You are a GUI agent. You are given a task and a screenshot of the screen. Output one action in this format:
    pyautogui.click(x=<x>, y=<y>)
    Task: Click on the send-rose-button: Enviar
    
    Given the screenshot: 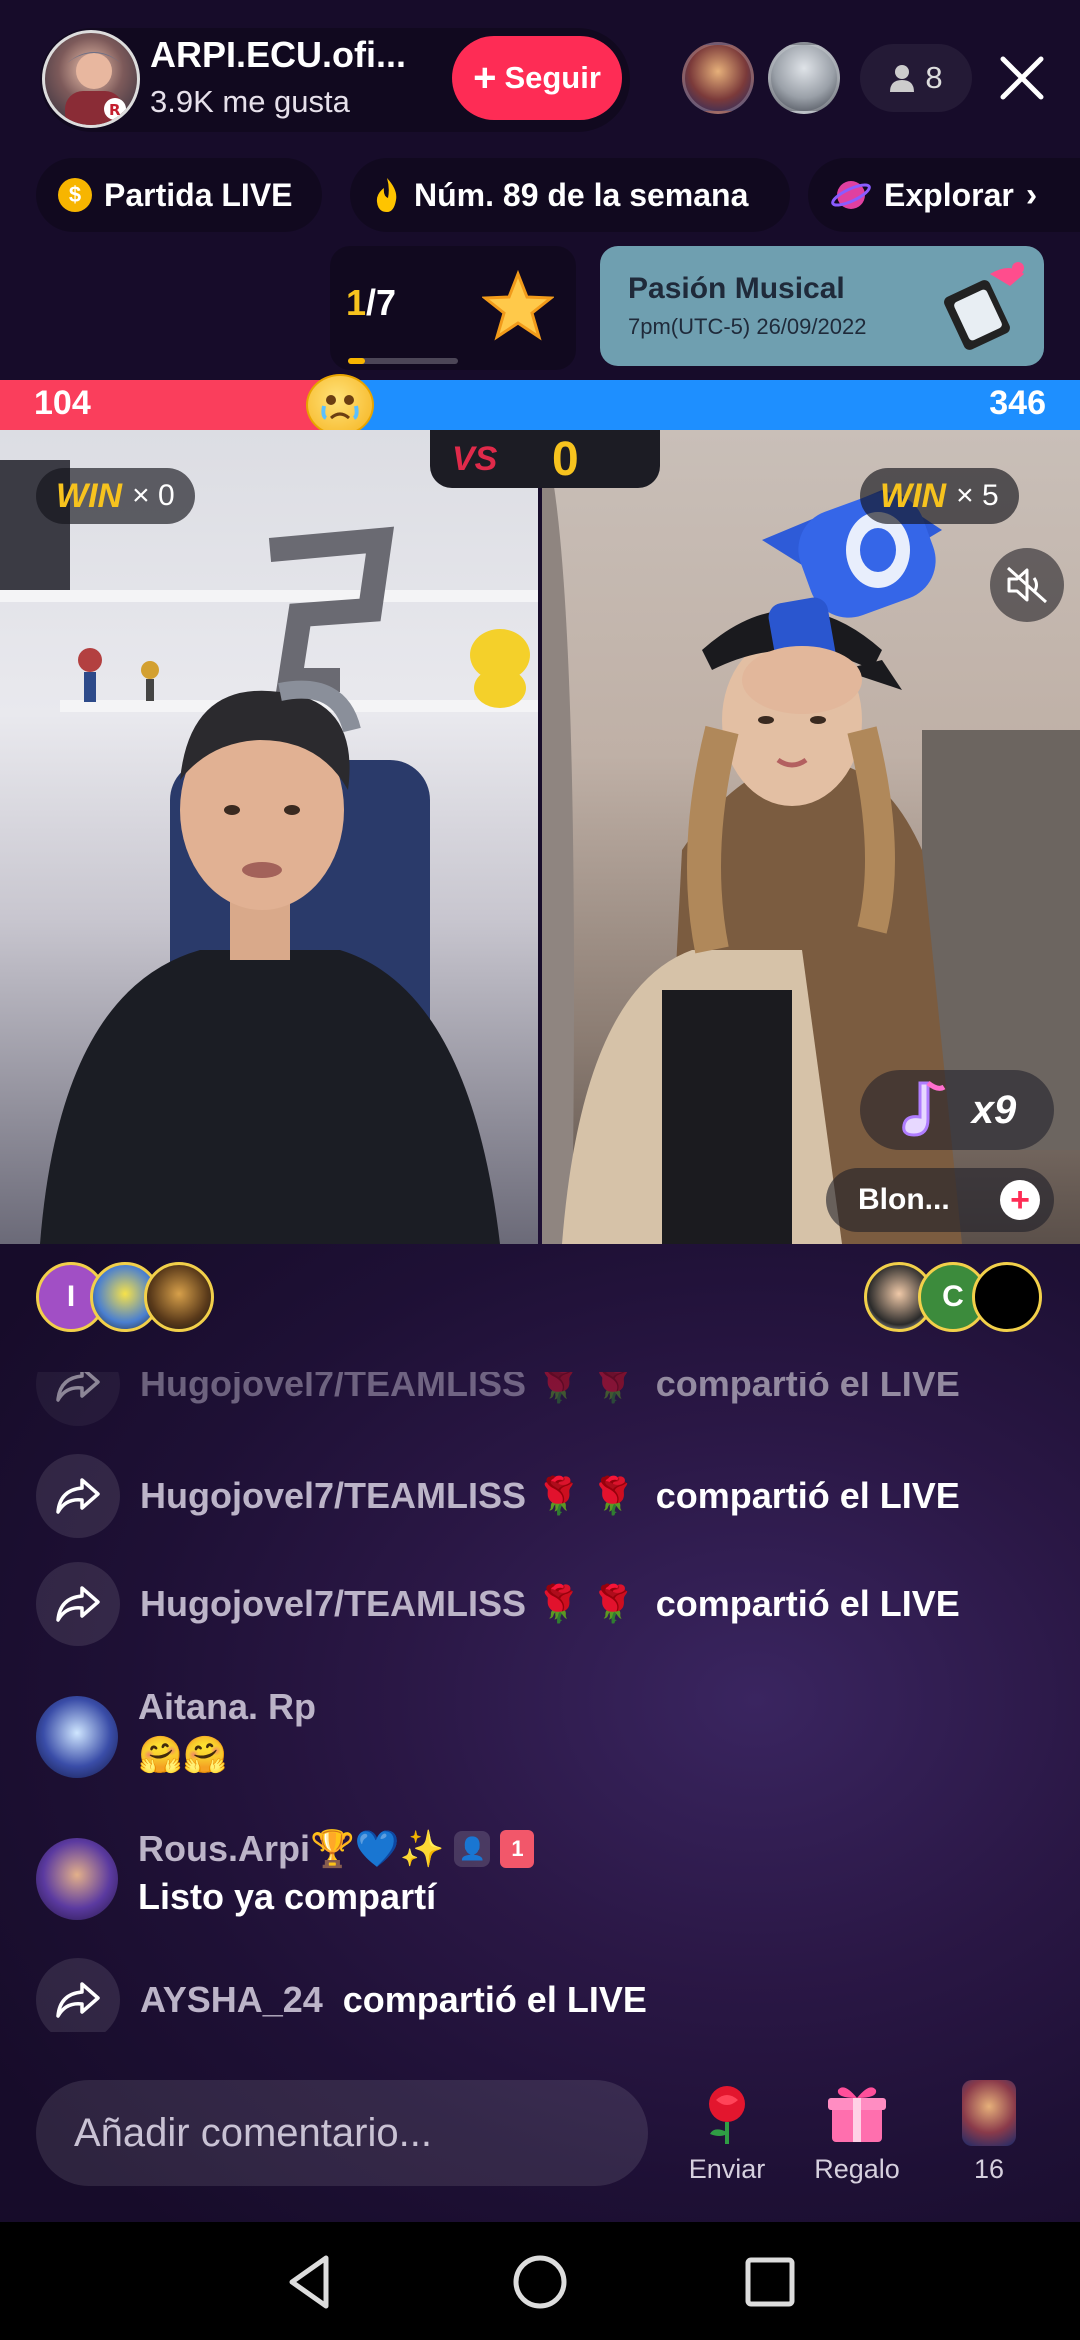 What is the action you would take?
    pyautogui.click(x=727, y=2132)
    